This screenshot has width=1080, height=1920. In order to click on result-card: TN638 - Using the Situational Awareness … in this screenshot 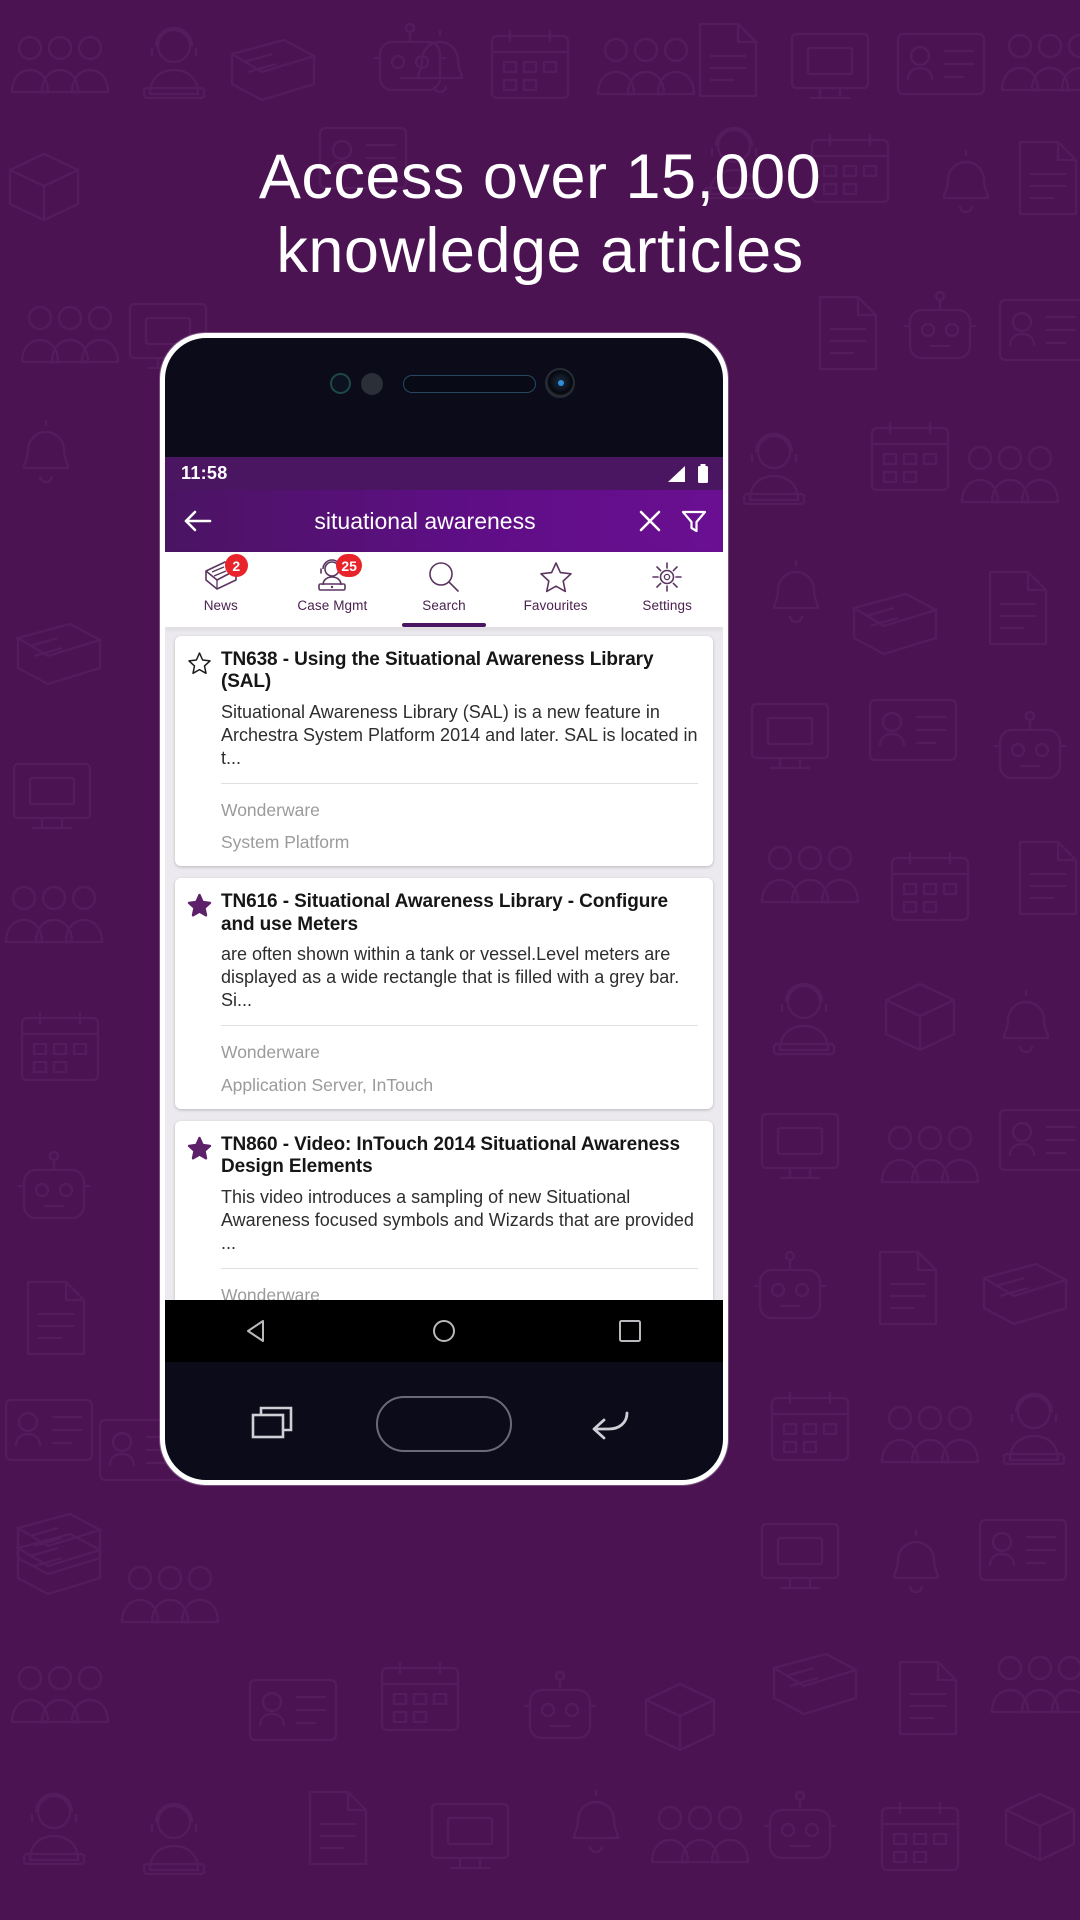, I will do `click(444, 751)`.